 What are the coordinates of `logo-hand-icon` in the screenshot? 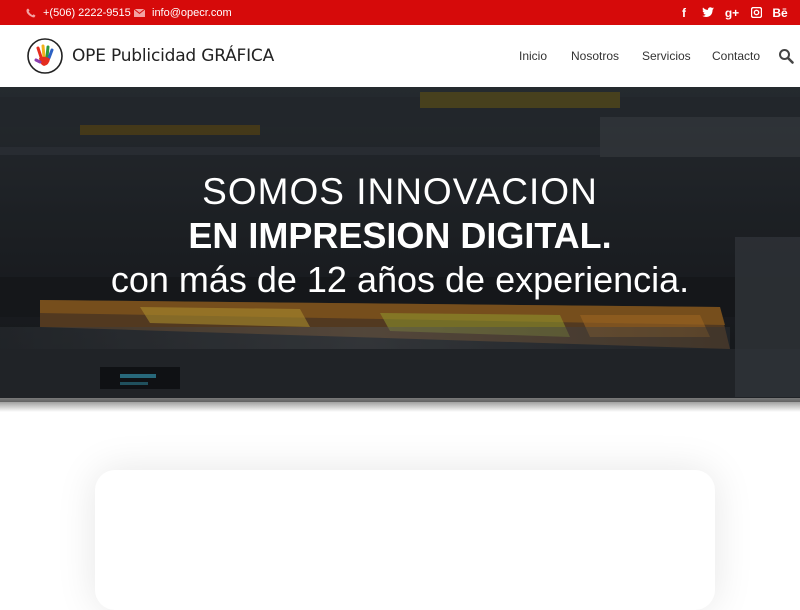 It's located at (45, 56).